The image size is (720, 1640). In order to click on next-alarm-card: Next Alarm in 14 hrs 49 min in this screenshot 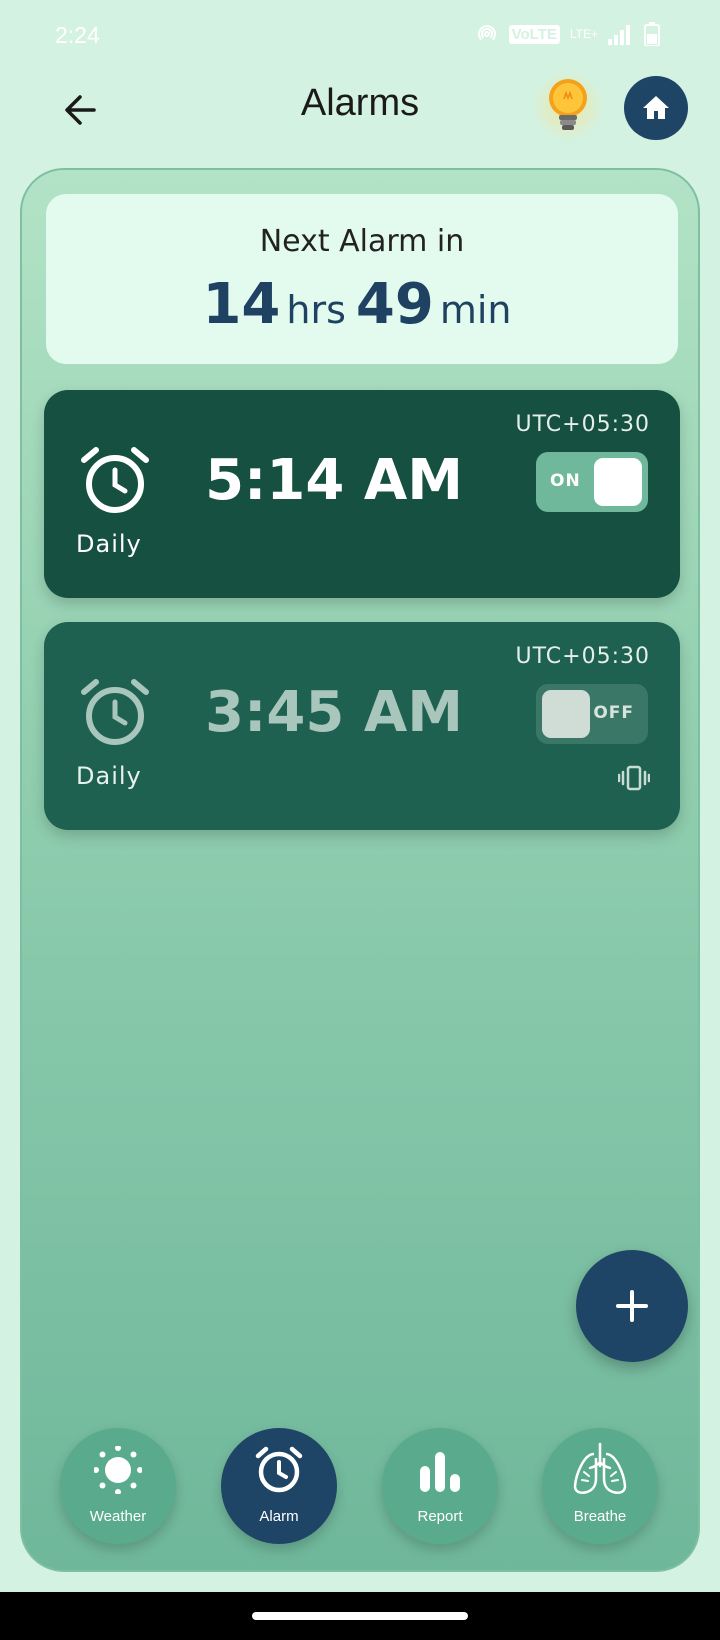, I will do `click(362, 279)`.